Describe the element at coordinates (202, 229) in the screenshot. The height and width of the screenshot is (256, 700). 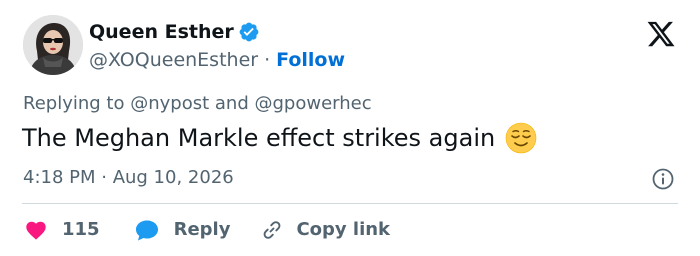
I see `reply-label: Reply` at that location.